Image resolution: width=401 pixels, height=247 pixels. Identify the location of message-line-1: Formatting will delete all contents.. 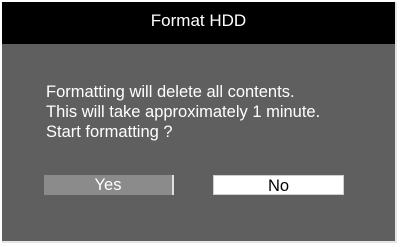
(170, 92).